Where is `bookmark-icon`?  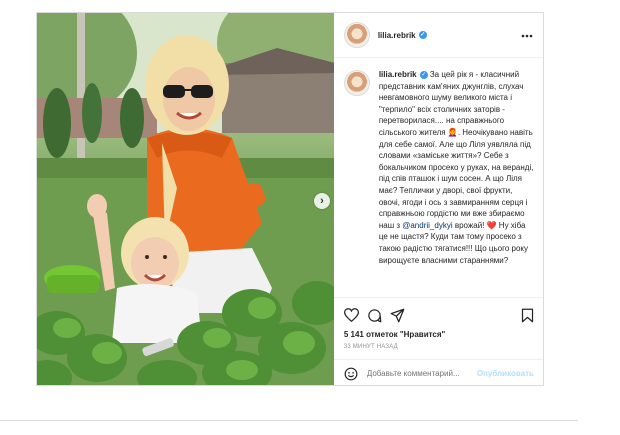 bookmark-icon is located at coordinates (527, 315).